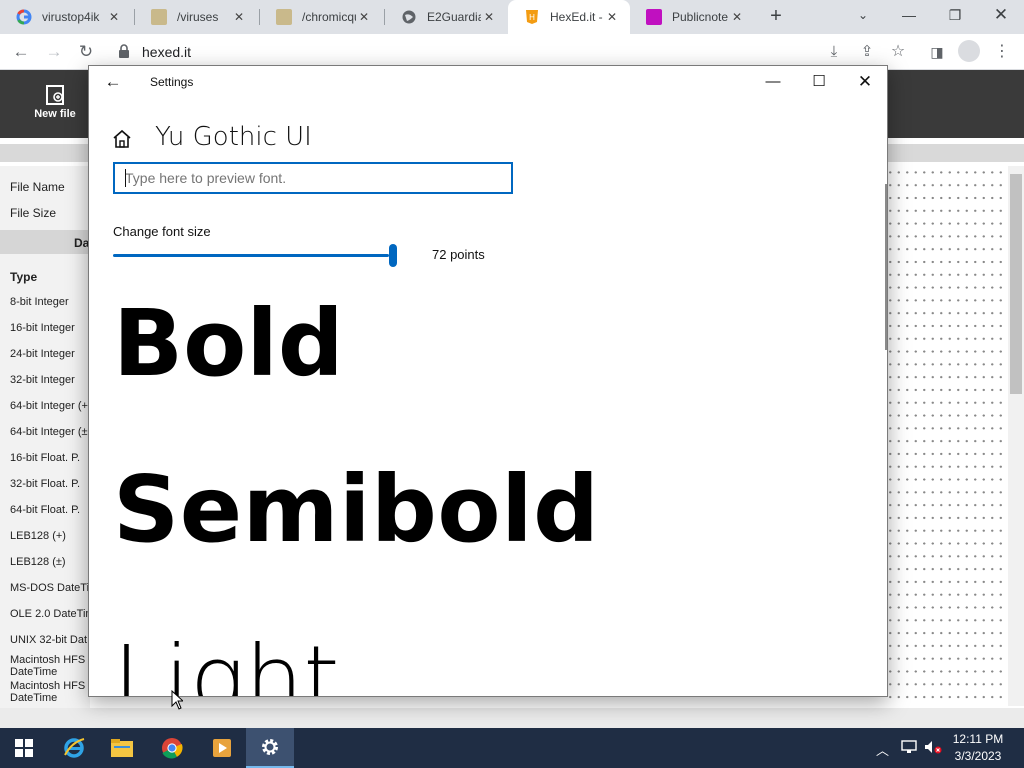 Image resolution: width=1024 pixels, height=768 pixels. Describe the element at coordinates (909, 15) in the screenshot. I see `minimize-browser-button: —` at that location.